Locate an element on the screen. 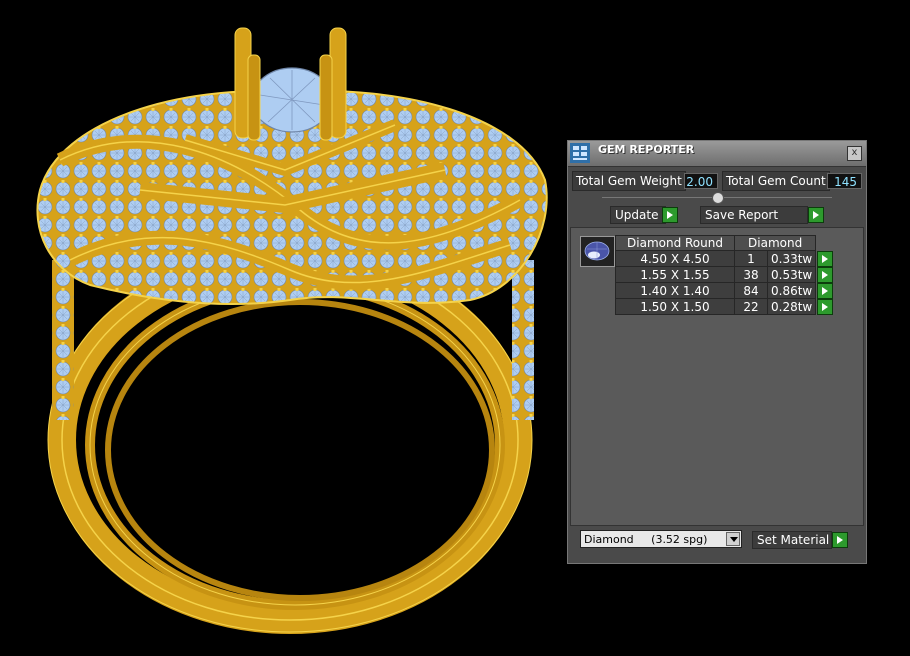 The height and width of the screenshot is (656, 910). gem-size: 1.40 X 1.40 is located at coordinates (675, 290).